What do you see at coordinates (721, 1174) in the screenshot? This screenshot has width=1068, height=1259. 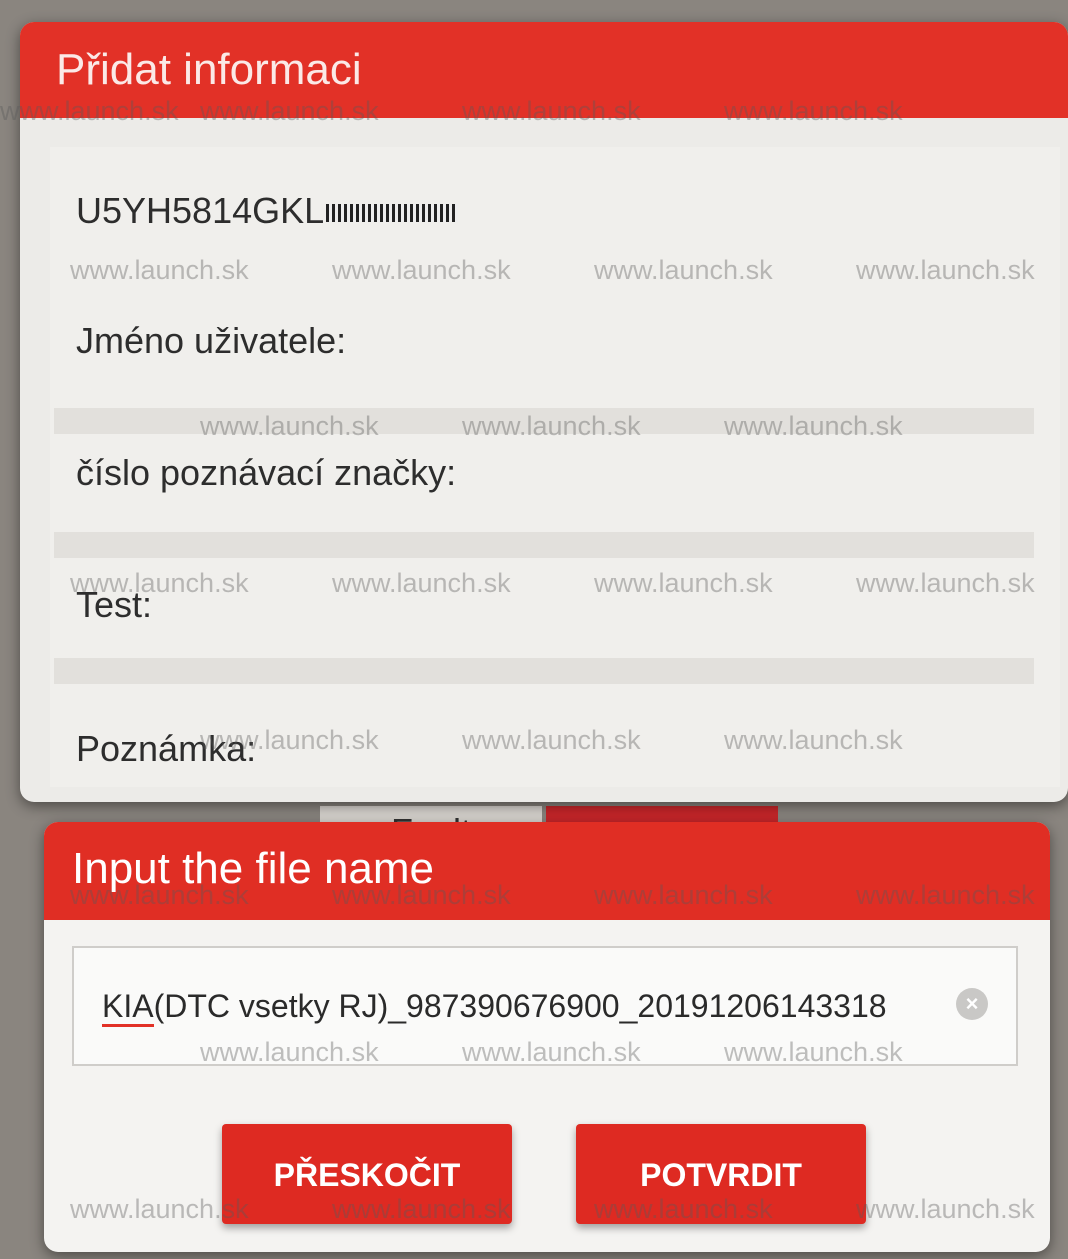 I see `confirm-button: POTVRDIT` at bounding box center [721, 1174].